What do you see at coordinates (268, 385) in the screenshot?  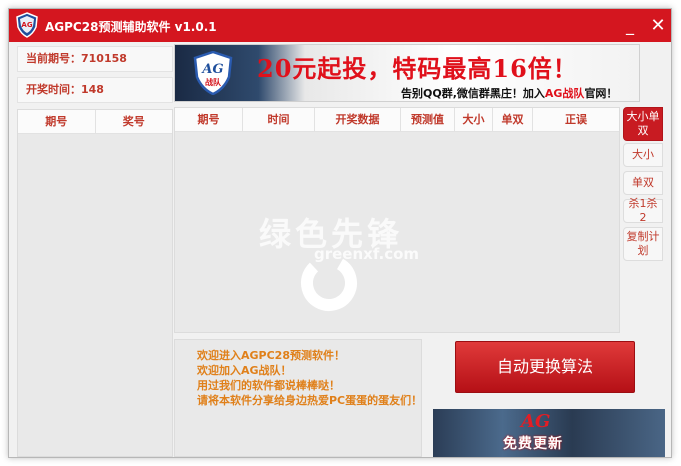 I see `message-line: 用过我们的软件都说棒棒哒！` at bounding box center [268, 385].